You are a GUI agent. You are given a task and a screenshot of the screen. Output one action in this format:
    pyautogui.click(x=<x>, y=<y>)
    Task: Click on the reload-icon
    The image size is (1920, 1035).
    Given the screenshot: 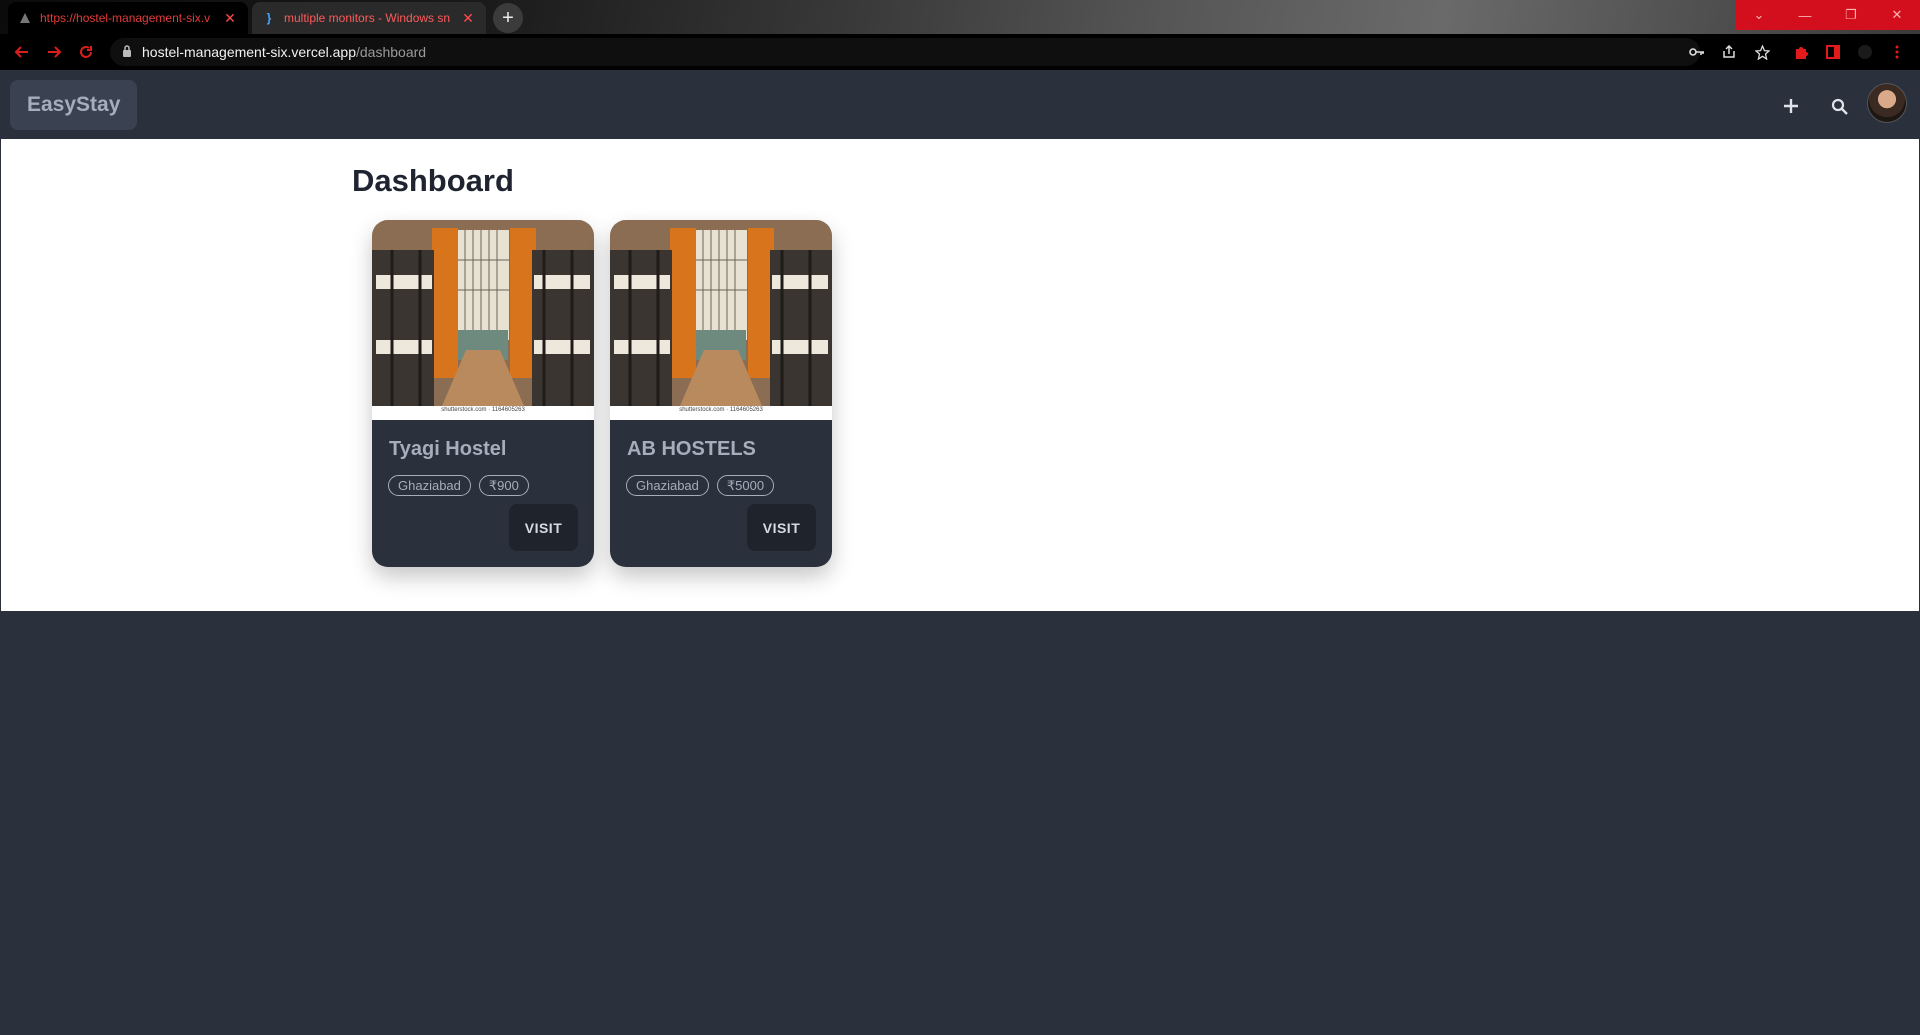 What is the action you would take?
    pyautogui.click(x=86, y=52)
    